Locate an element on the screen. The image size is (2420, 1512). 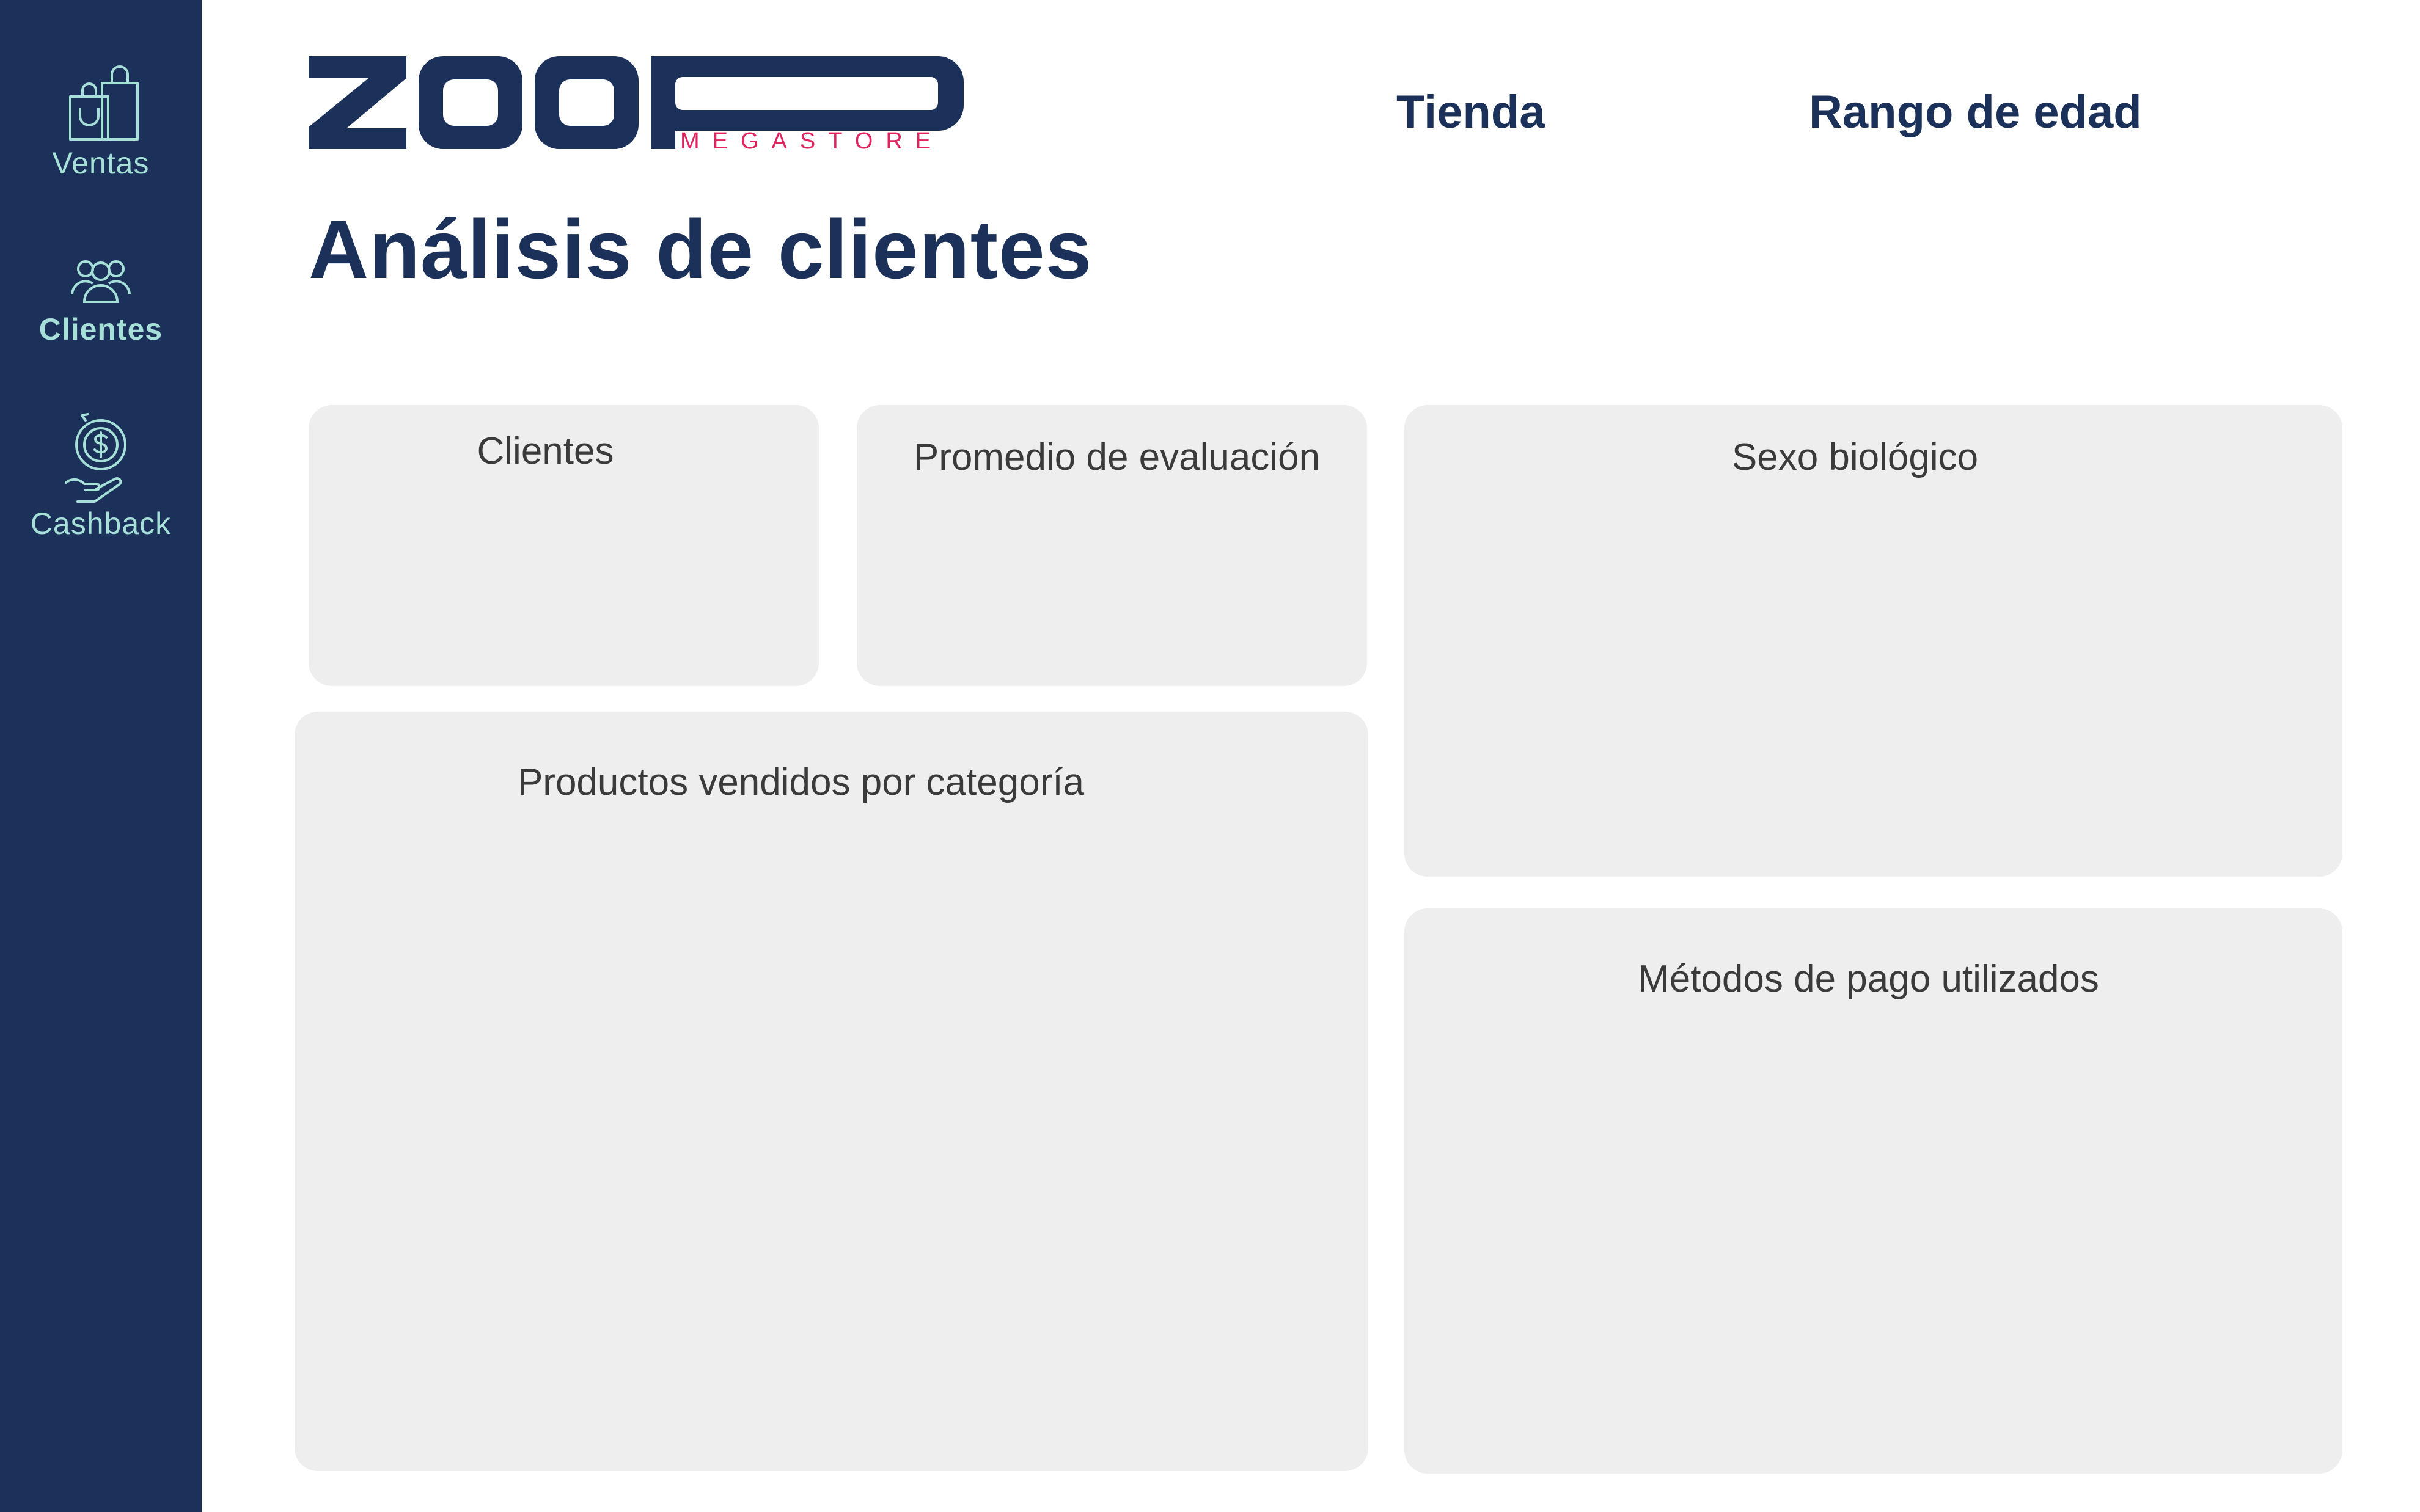
page-title: Análisis de clientes is located at coordinates (701, 249).